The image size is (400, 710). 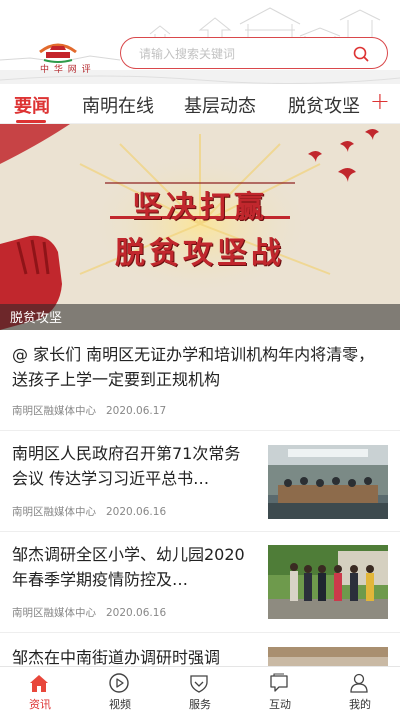 I want to click on nav-profile-label: 我的, so click(x=360, y=704).